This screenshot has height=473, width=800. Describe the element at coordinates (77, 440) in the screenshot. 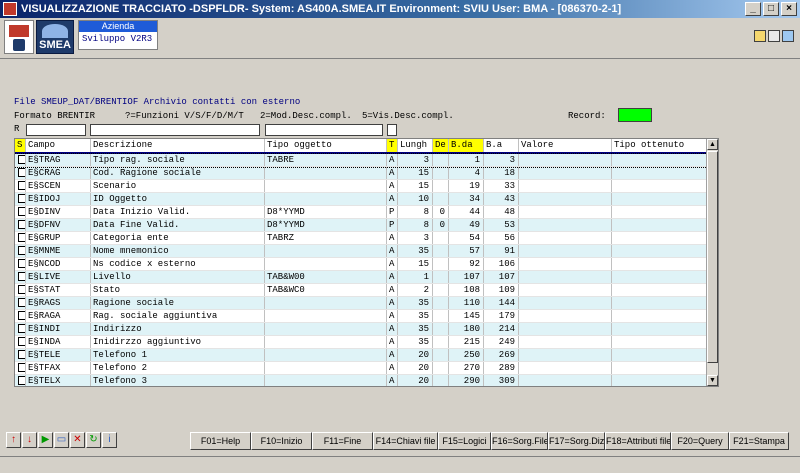

I see `delete-icon: ✕` at that location.